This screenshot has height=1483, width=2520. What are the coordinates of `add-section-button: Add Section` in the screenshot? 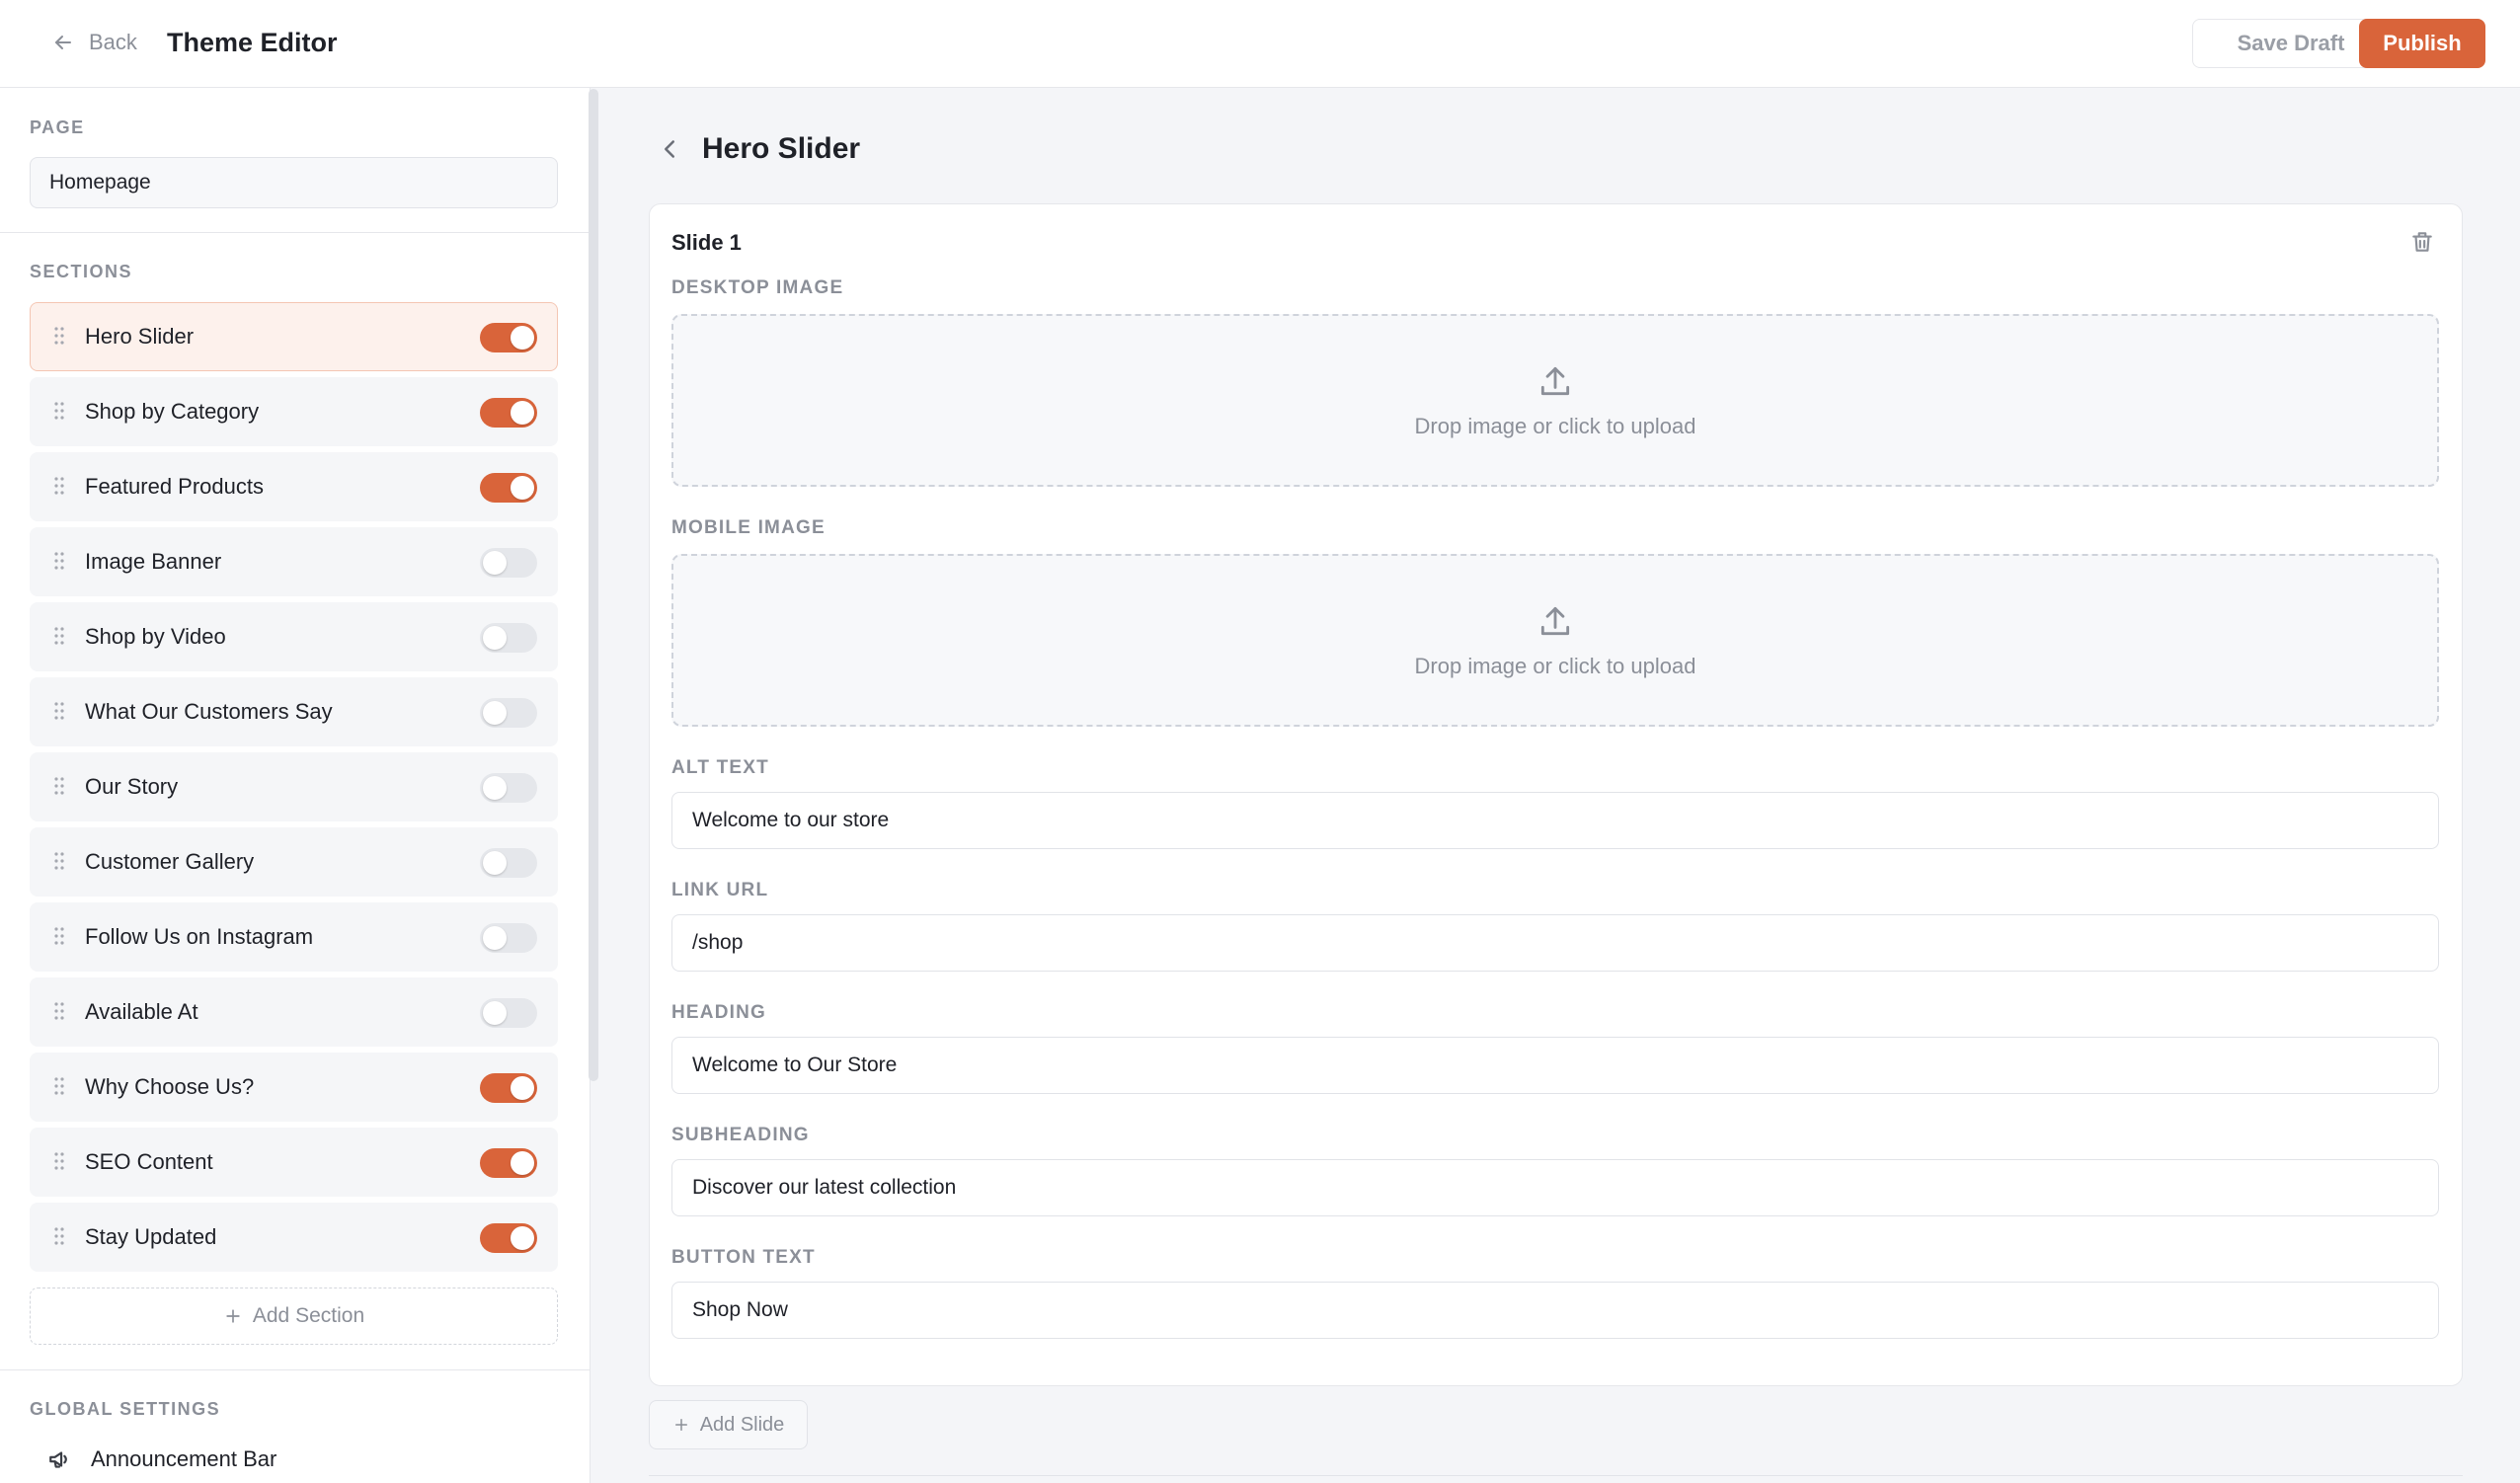 It's located at (294, 1317).